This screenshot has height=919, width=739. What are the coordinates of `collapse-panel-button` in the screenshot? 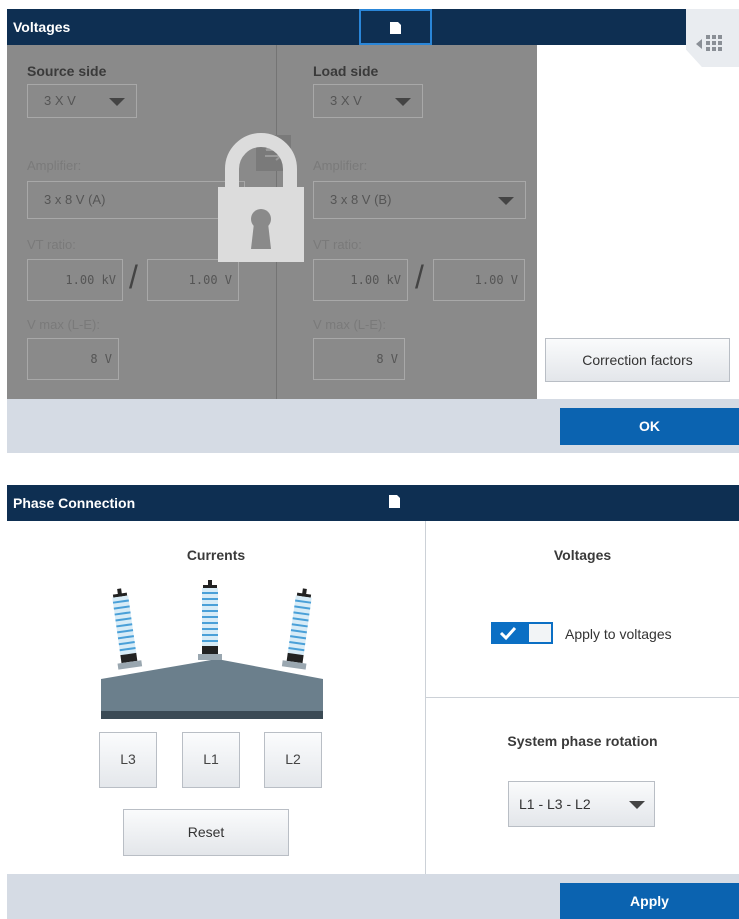 It's located at (712, 38).